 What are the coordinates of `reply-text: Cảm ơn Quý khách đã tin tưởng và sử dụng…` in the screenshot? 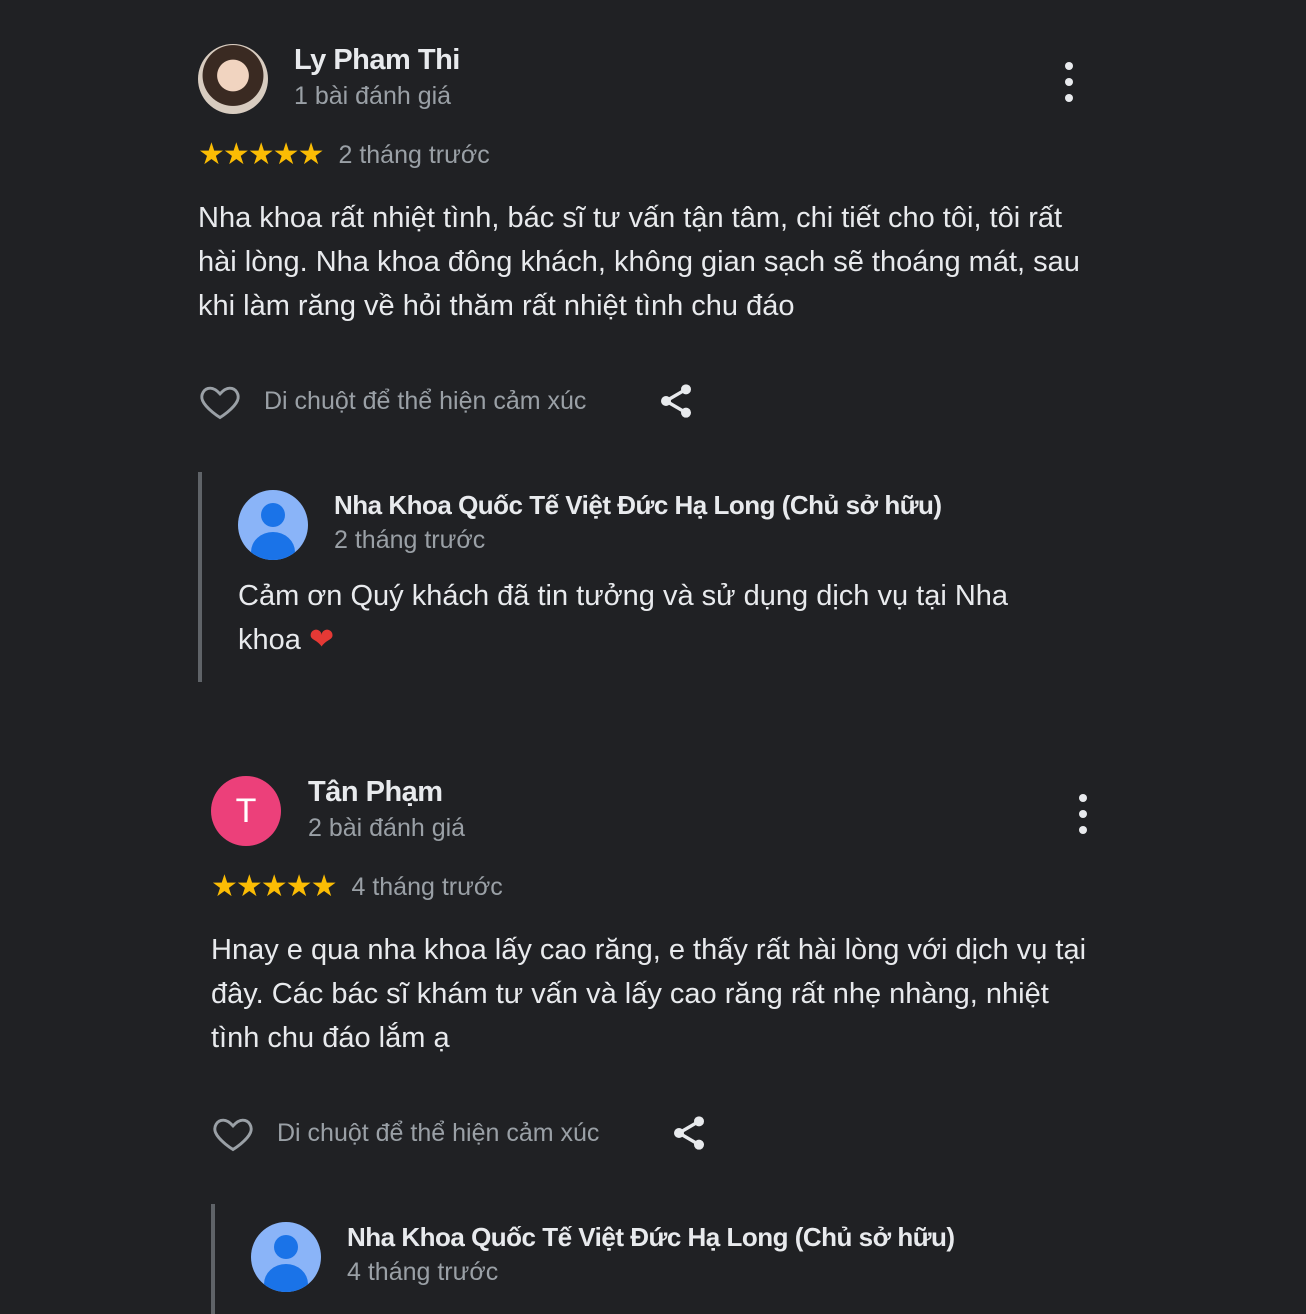 It's located at (658, 618).